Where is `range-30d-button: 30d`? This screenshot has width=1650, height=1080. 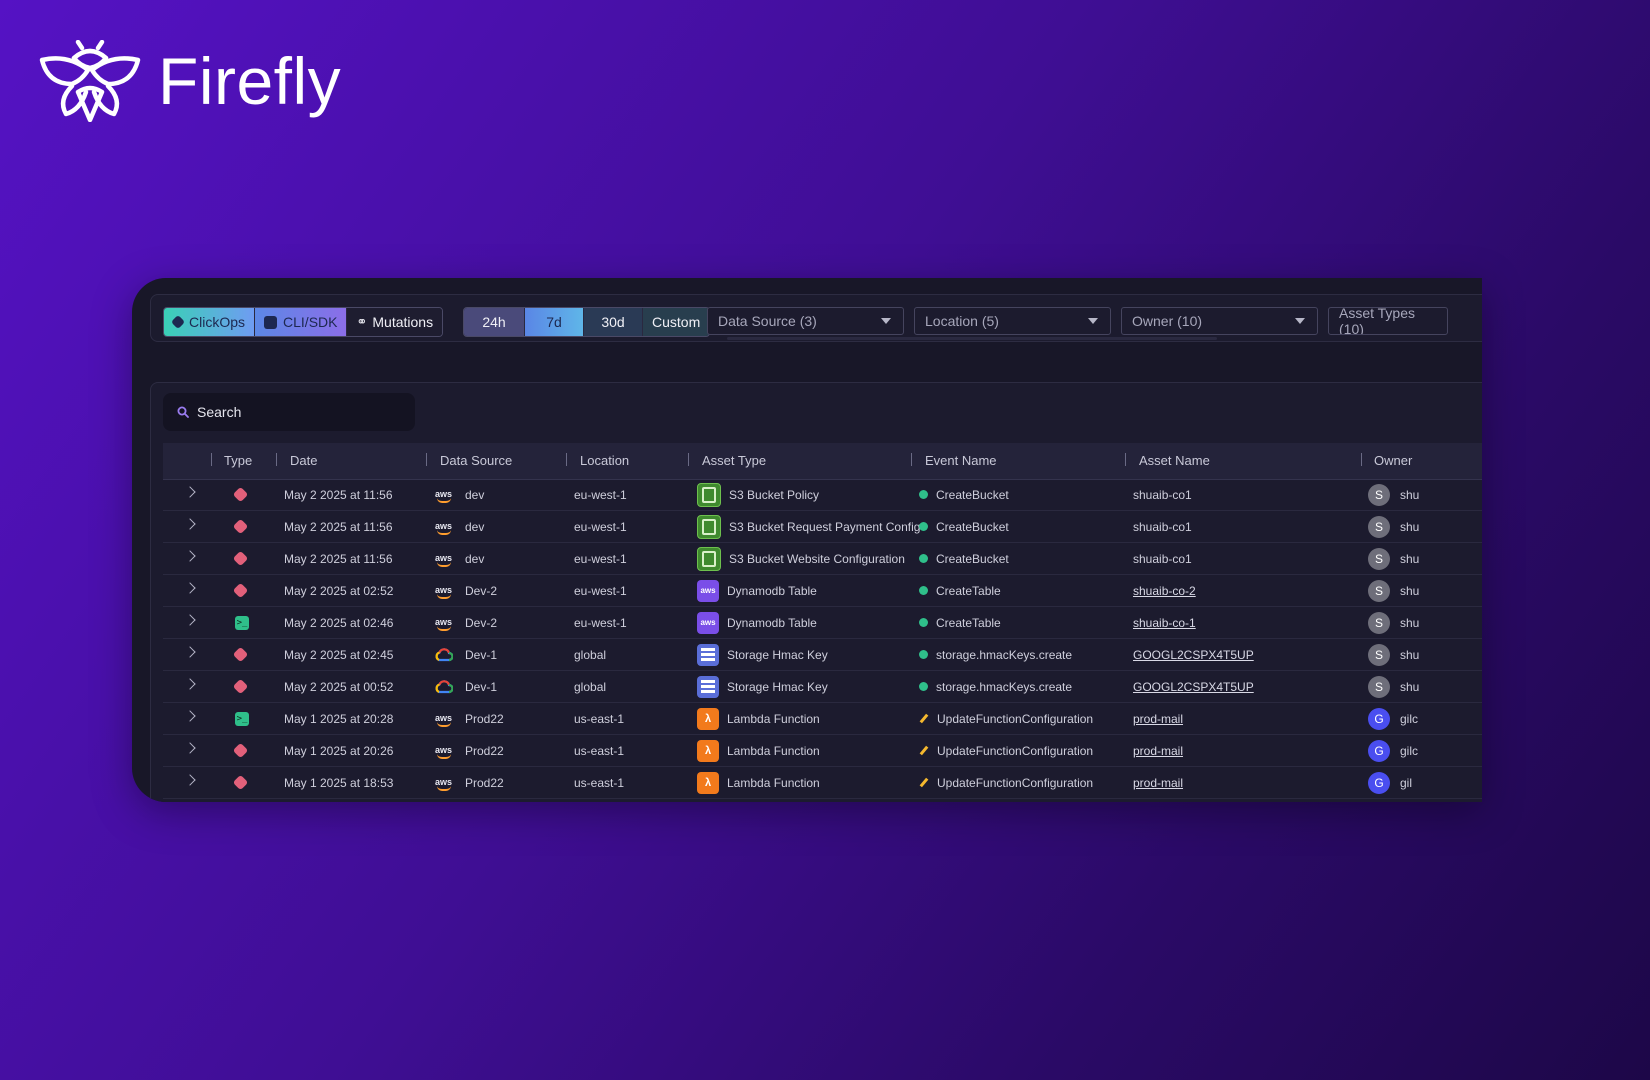
range-30d-button: 30d is located at coordinates (613, 322).